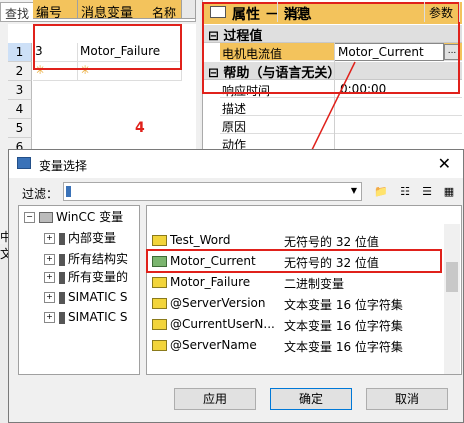 This screenshot has height=423, width=464. What do you see at coordinates (210, 282) in the screenshot?
I see `variable-name: Motor_Failure` at bounding box center [210, 282].